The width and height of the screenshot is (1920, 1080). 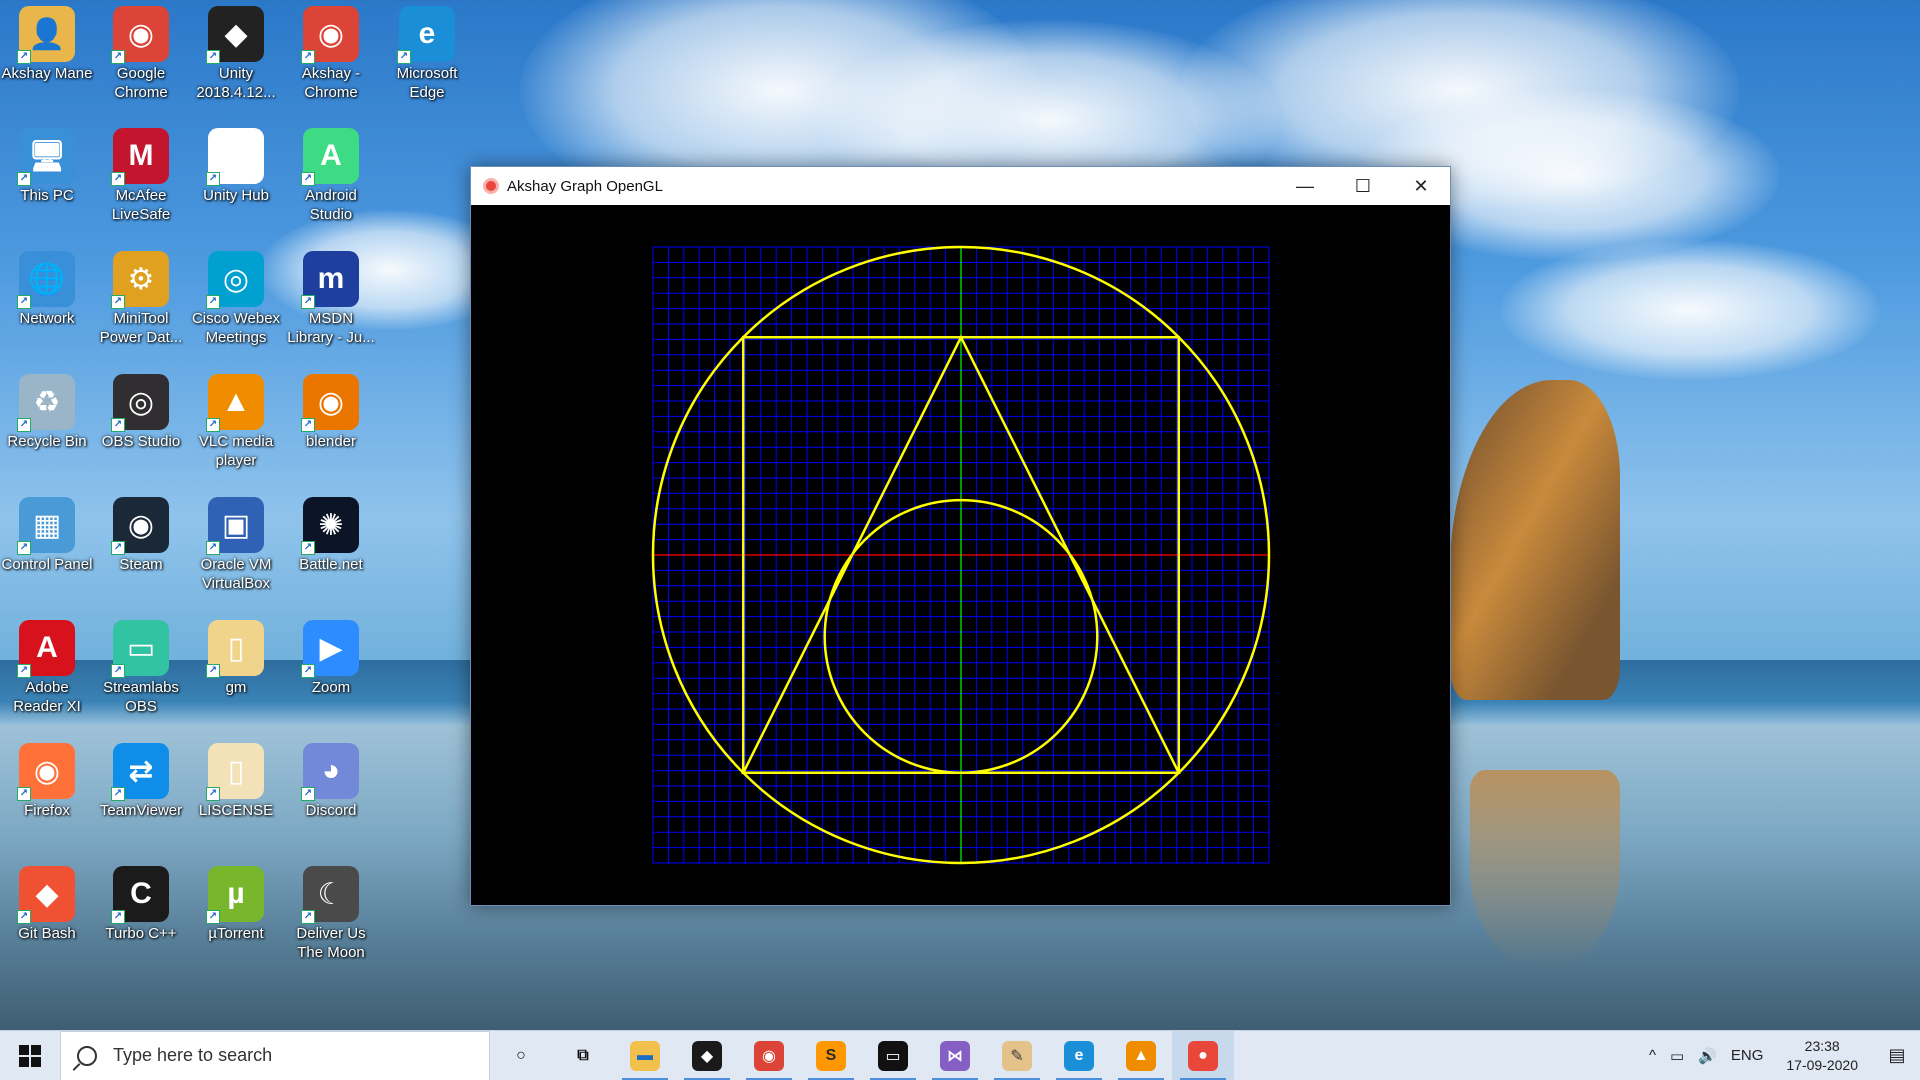 I want to click on desktop-icon: ◎ ↗ OBS Studio, so click(x=141, y=427).